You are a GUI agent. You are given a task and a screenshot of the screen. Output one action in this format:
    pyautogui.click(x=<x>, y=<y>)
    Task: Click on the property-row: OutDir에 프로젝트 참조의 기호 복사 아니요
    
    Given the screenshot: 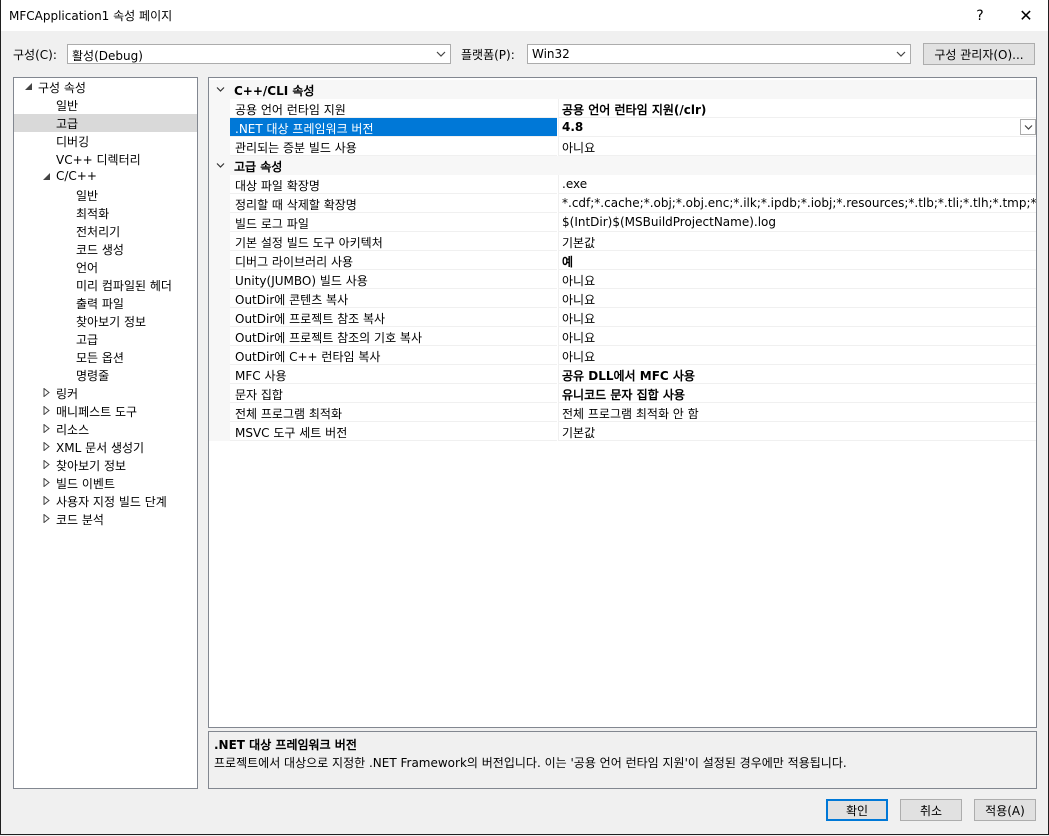 What is the action you would take?
    pyautogui.click(x=622, y=336)
    